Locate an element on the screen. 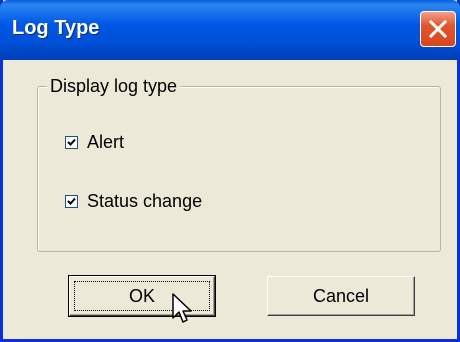 The height and width of the screenshot is (342, 460). close-icon is located at coordinates (438, 29).